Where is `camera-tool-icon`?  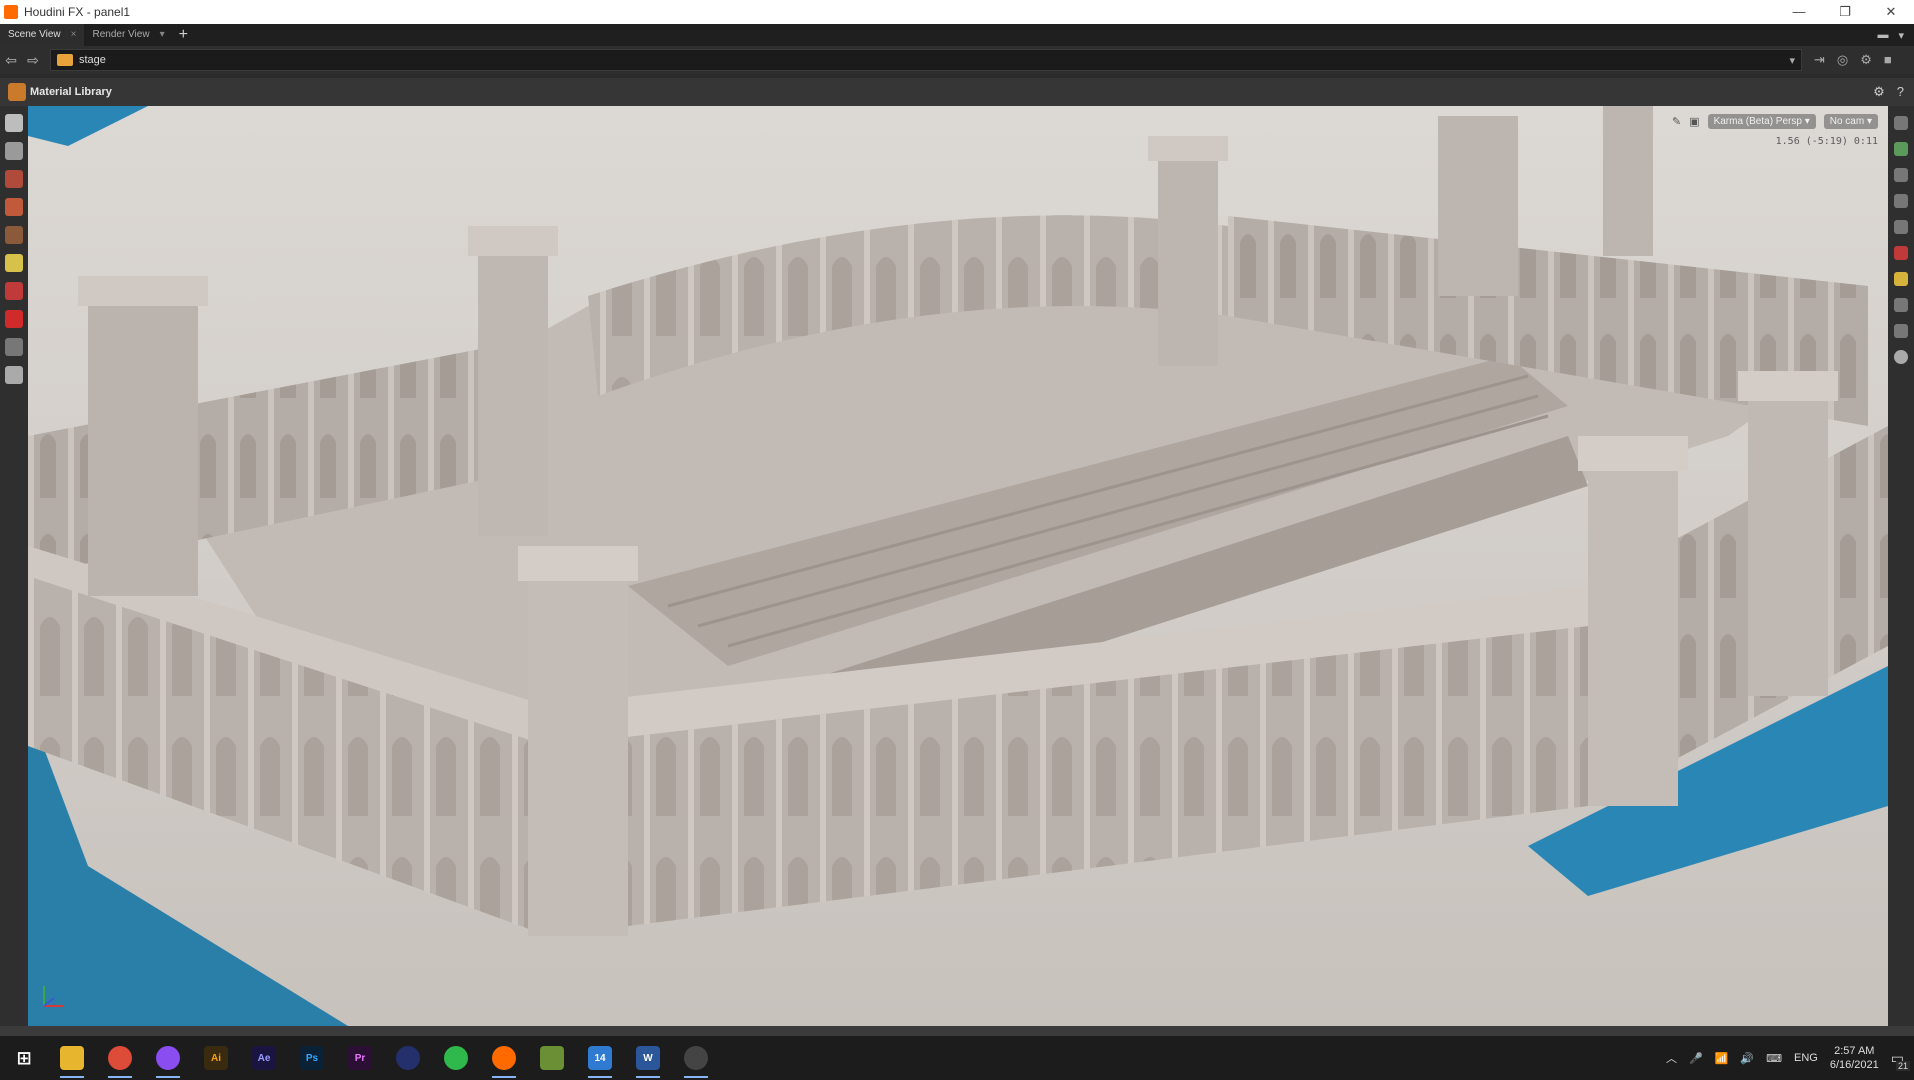
camera-tool-icon is located at coordinates (14, 291).